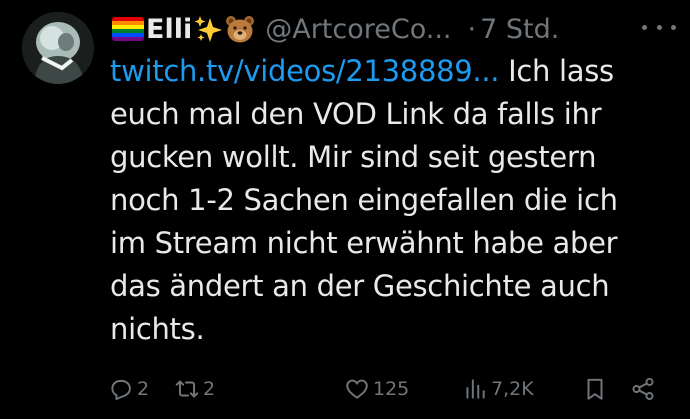 The width and height of the screenshot is (690, 419). I want to click on reply-button: 2, so click(128, 389).